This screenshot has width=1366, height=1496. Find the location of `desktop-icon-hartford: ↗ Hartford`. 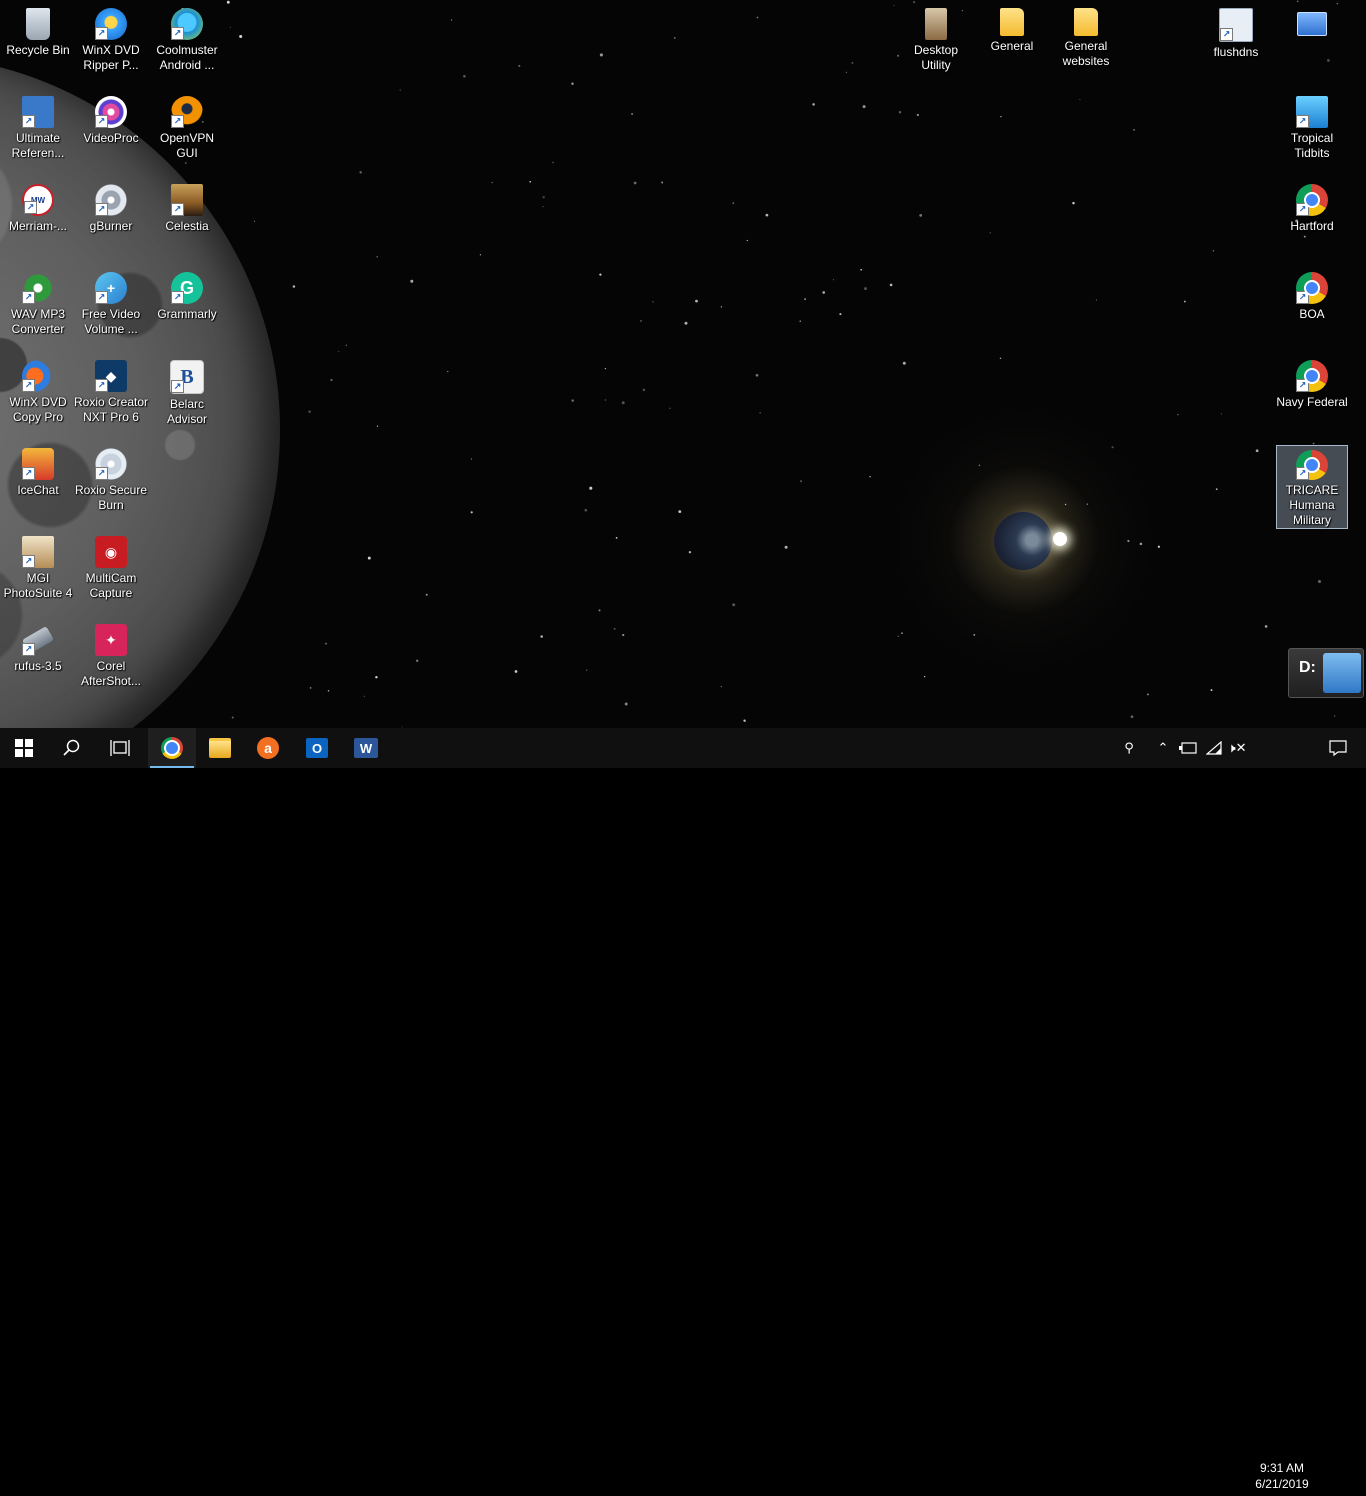

desktop-icon-hartford: ↗ Hartford is located at coordinates (1312, 207).